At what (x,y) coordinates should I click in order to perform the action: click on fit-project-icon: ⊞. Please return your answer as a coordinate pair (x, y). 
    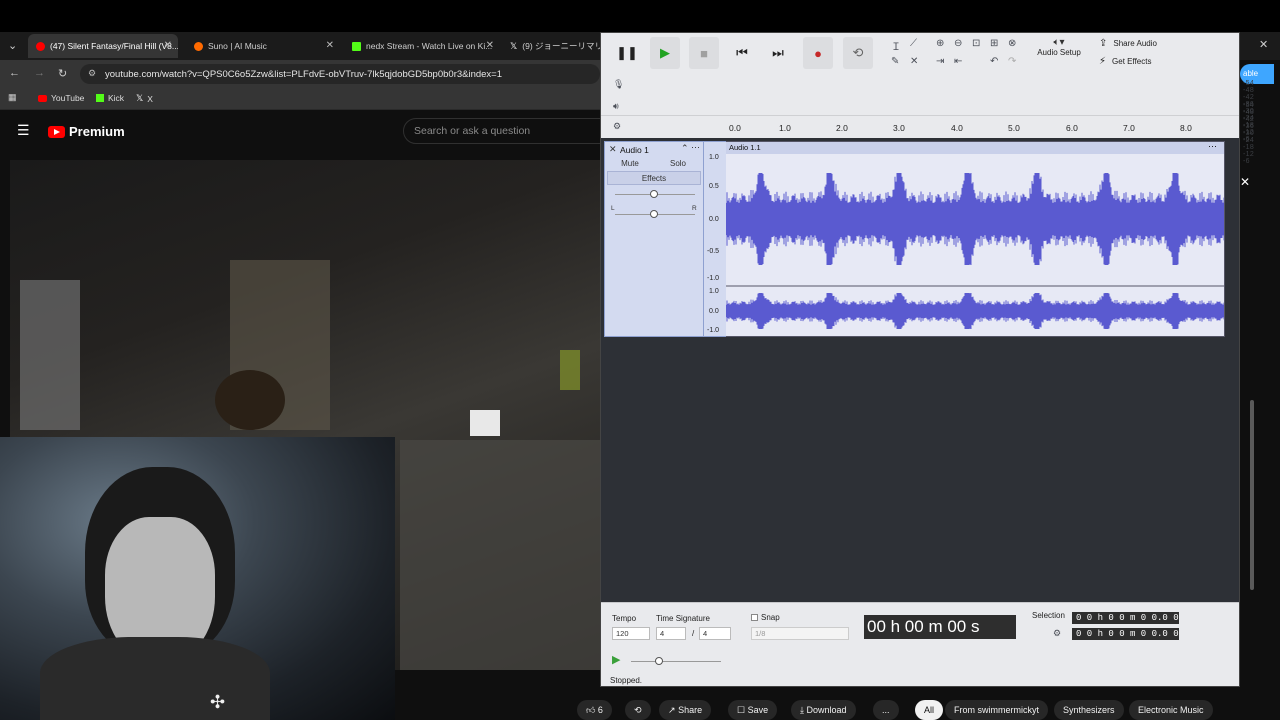
    Looking at the image, I should click on (994, 43).